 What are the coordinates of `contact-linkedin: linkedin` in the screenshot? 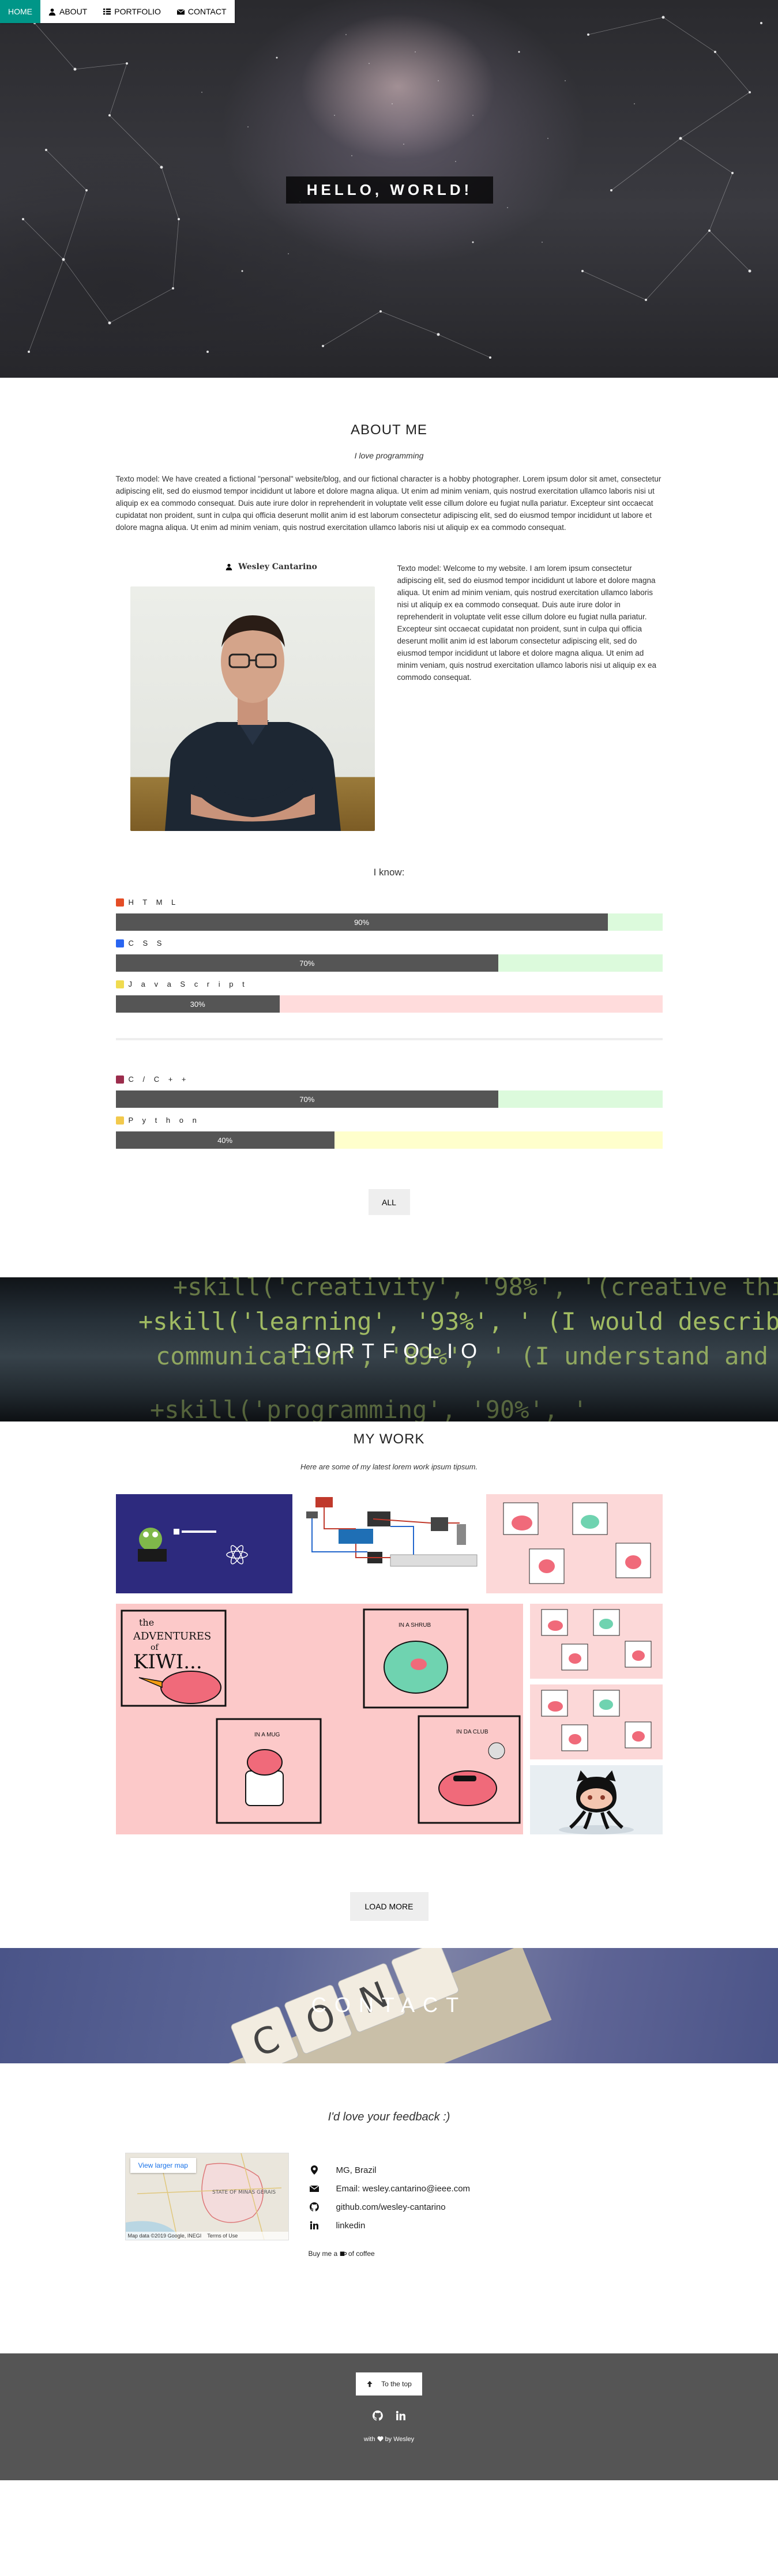 It's located at (390, 2225).